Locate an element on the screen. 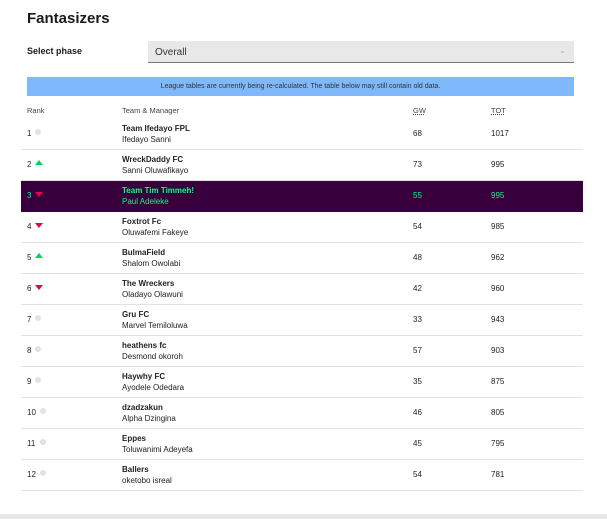 The width and height of the screenshot is (607, 519). team-name-link: Ballers is located at coordinates (135, 469).